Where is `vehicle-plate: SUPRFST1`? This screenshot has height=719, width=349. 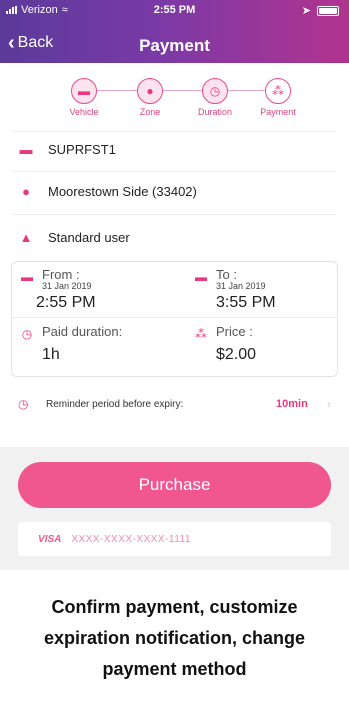
vehicle-plate: SUPRFST1 is located at coordinates (82, 149).